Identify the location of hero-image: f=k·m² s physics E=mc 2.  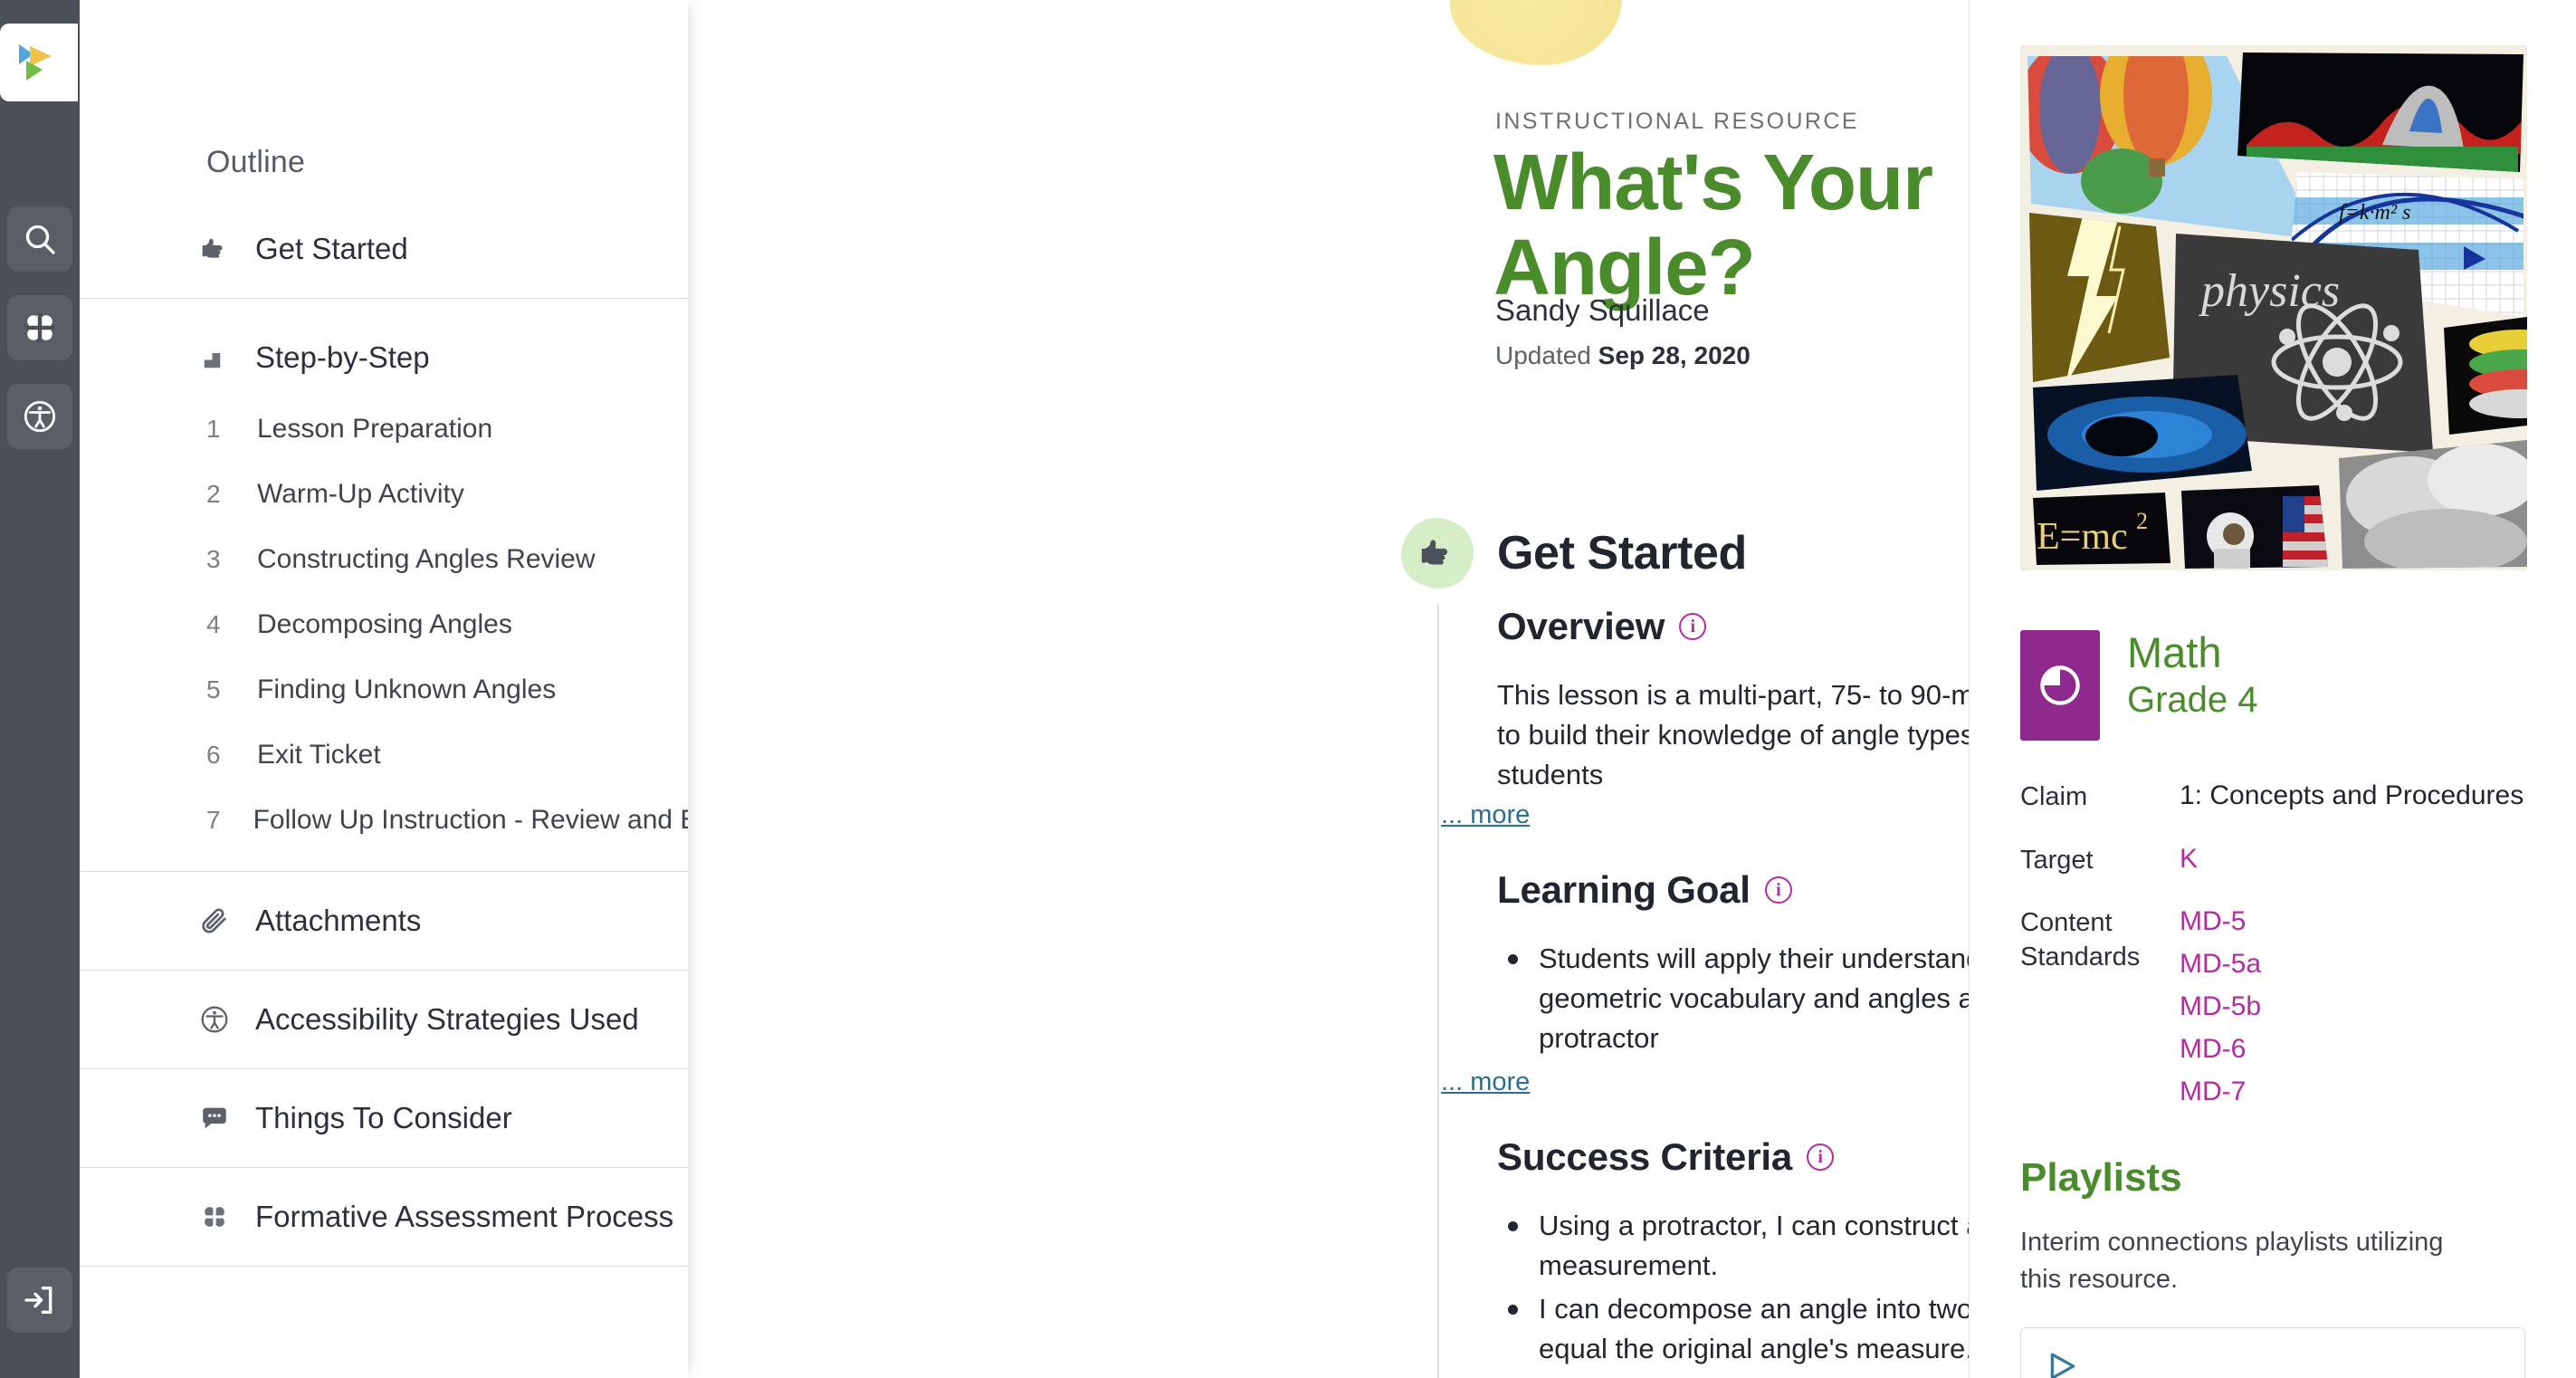
(2274, 307).